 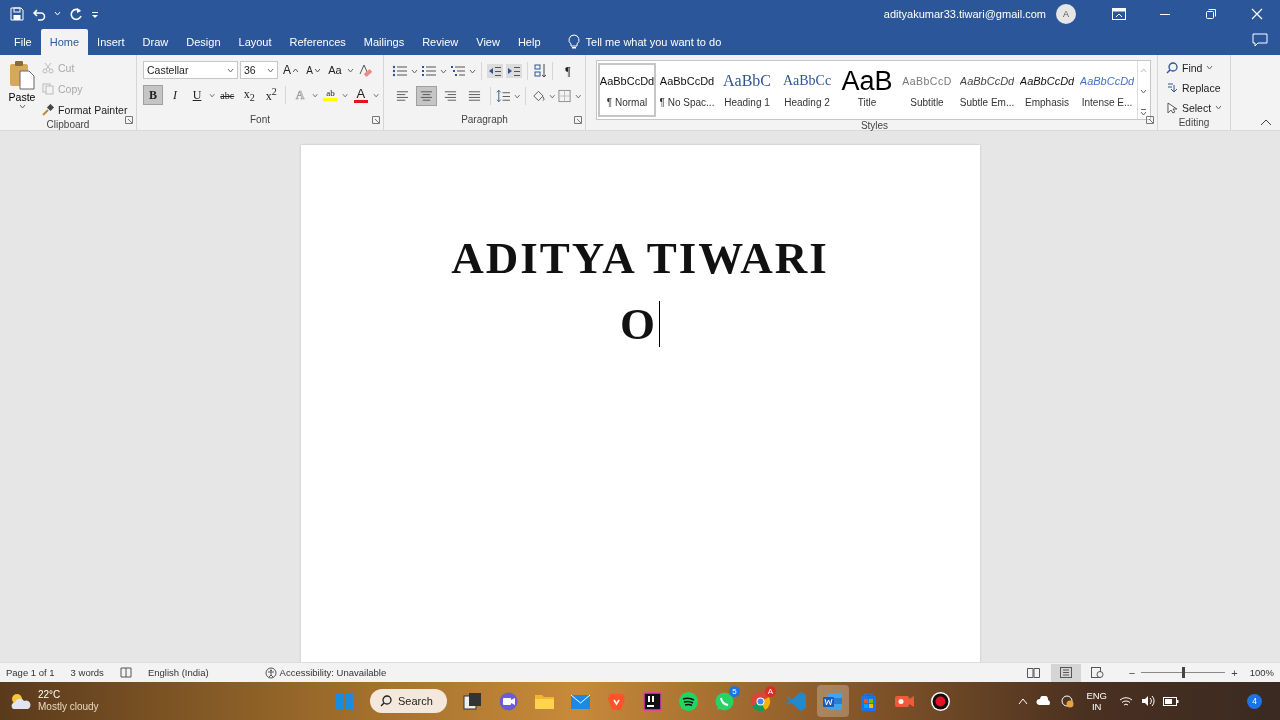 I want to click on menu-tab: References, so click(x=317, y=42).